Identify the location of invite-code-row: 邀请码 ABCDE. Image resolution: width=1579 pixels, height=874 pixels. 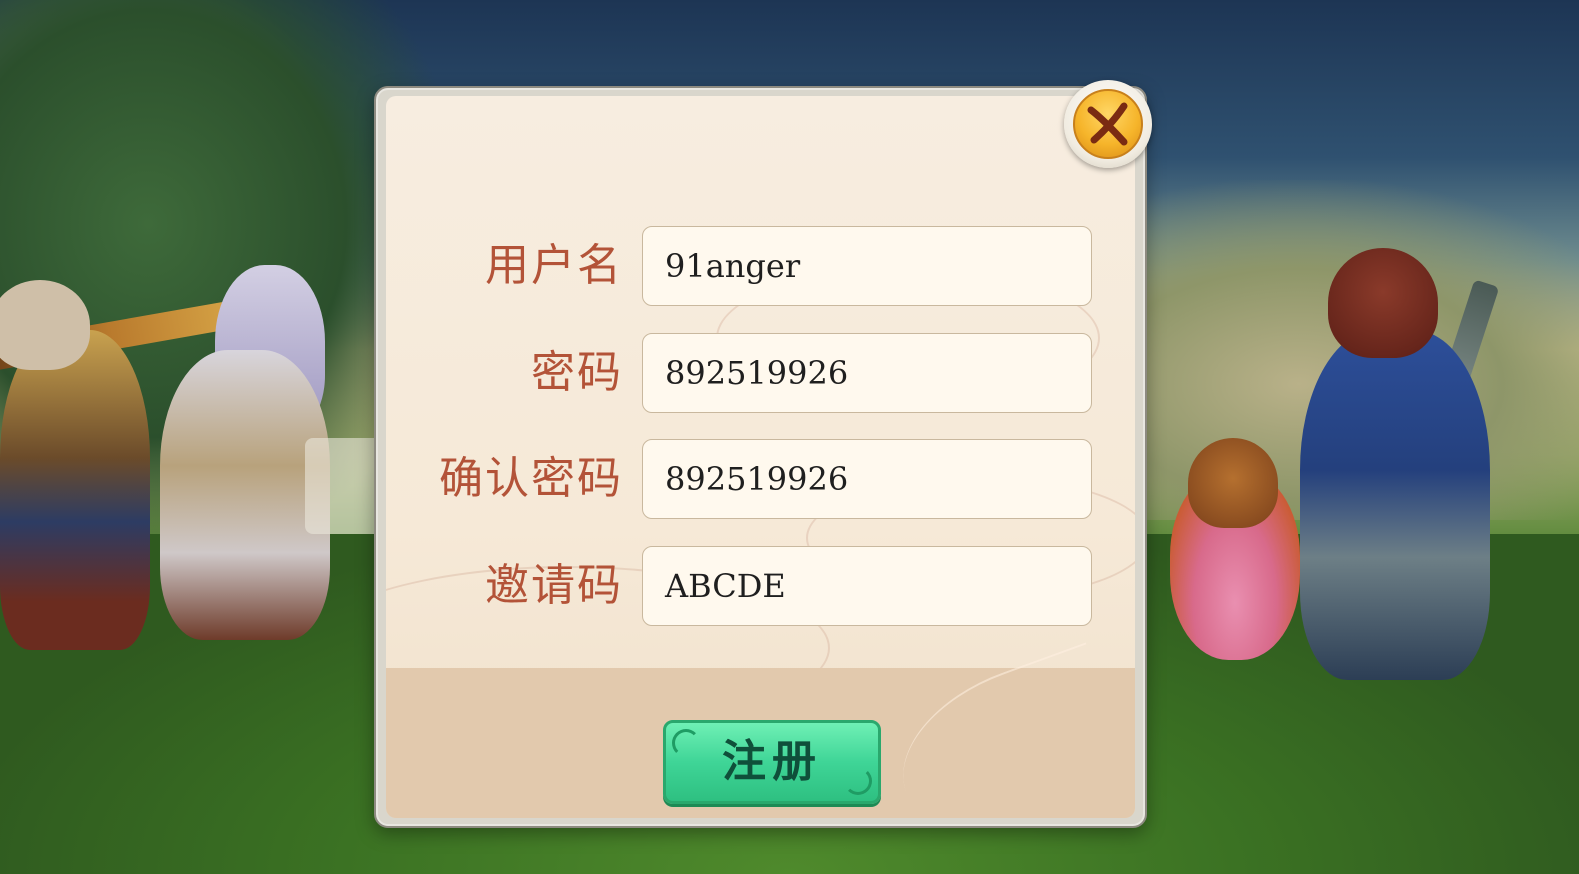
(760, 586).